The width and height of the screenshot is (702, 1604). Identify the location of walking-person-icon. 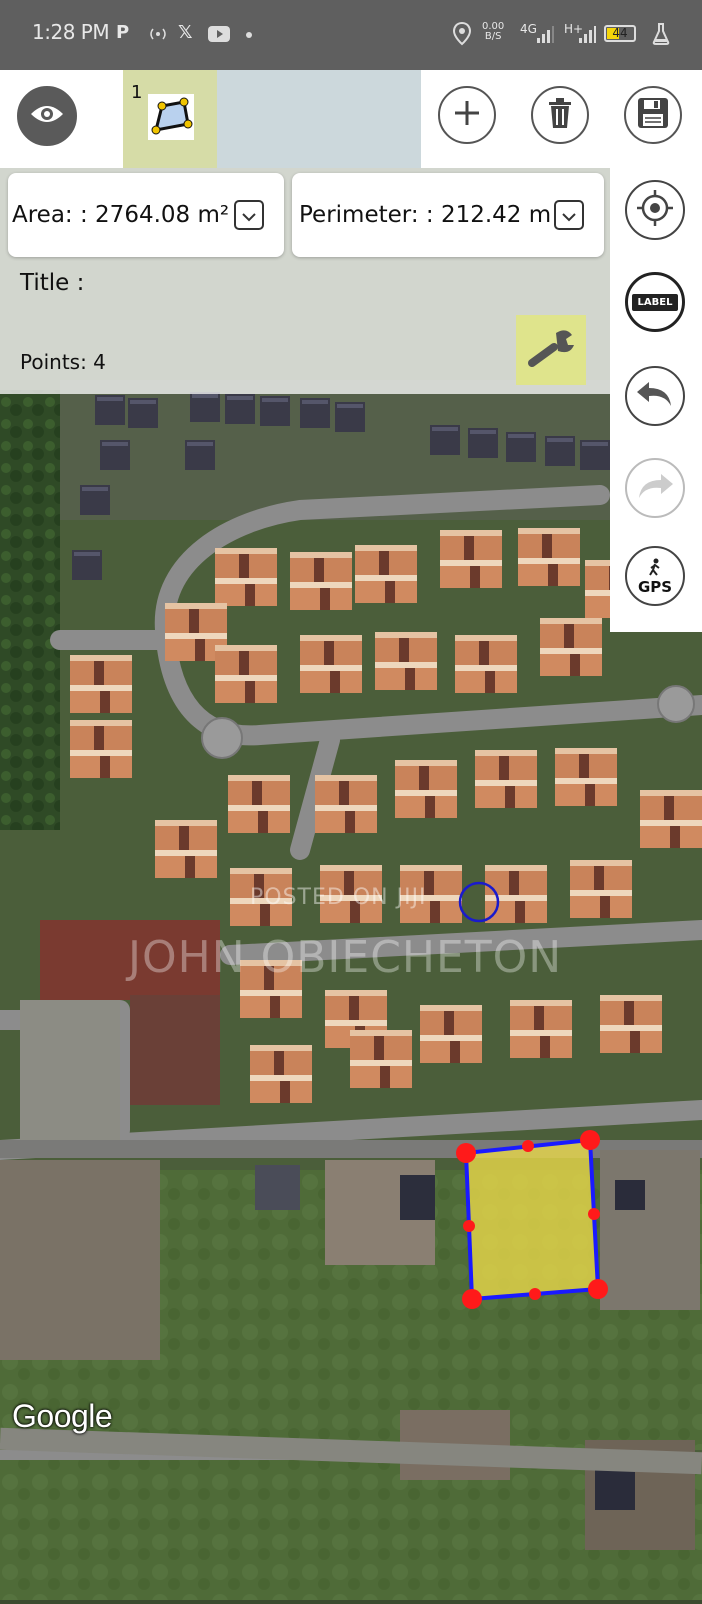
(655, 569).